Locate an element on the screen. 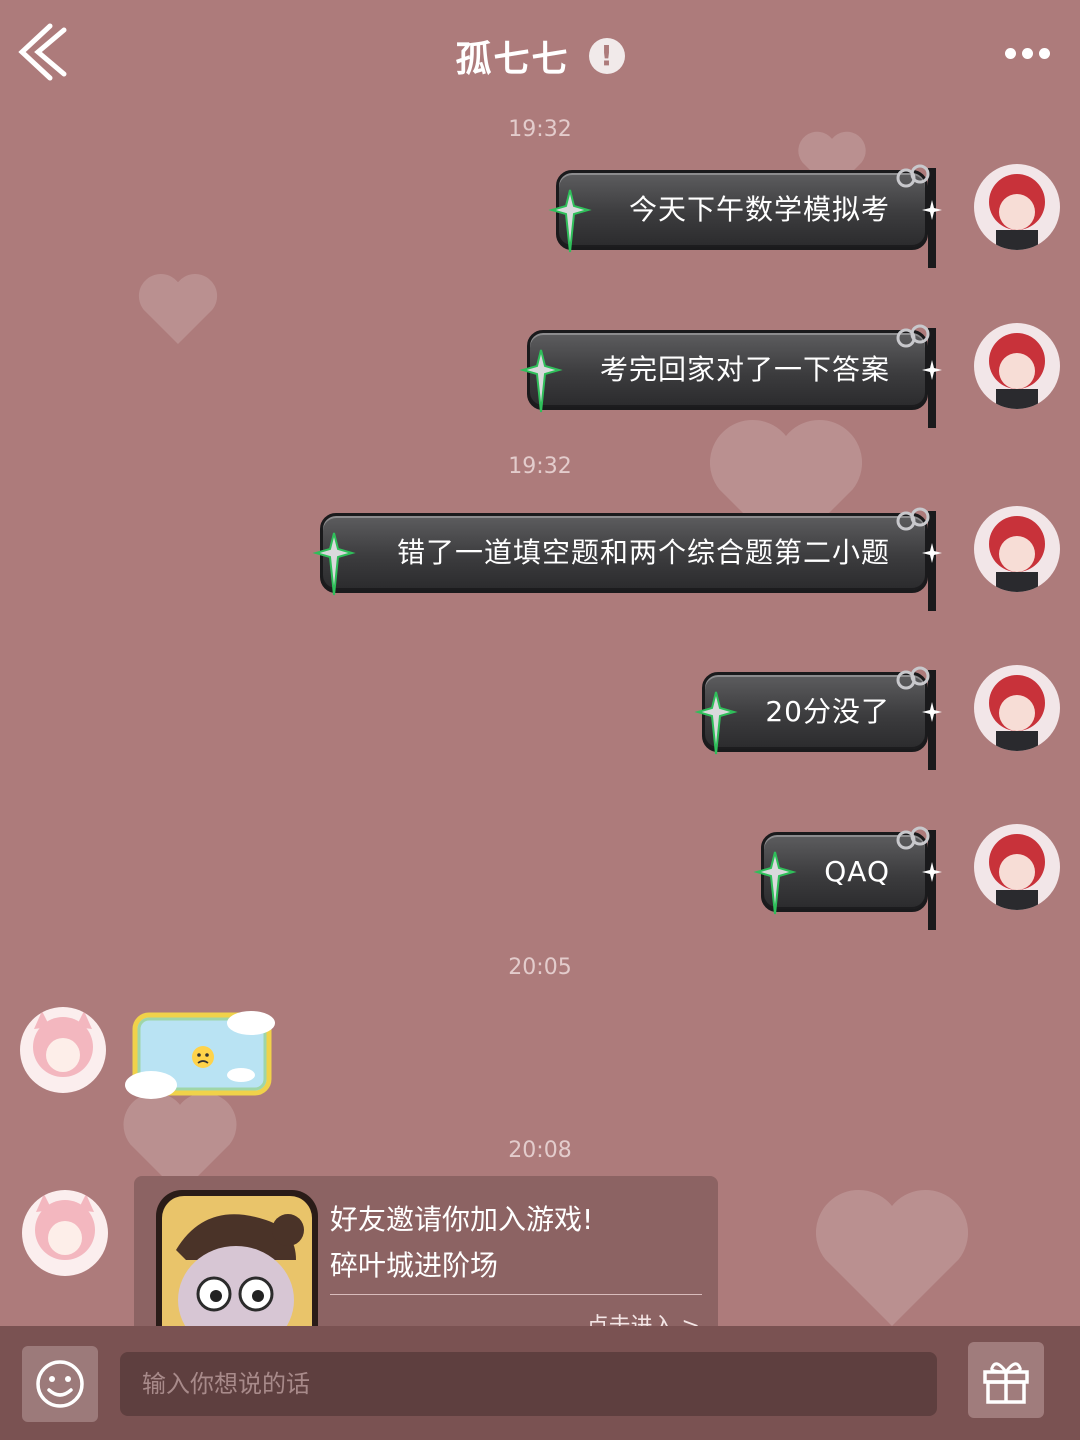 This screenshot has height=1440, width=1080. timestamp: 20:08 is located at coordinates (540, 1150).